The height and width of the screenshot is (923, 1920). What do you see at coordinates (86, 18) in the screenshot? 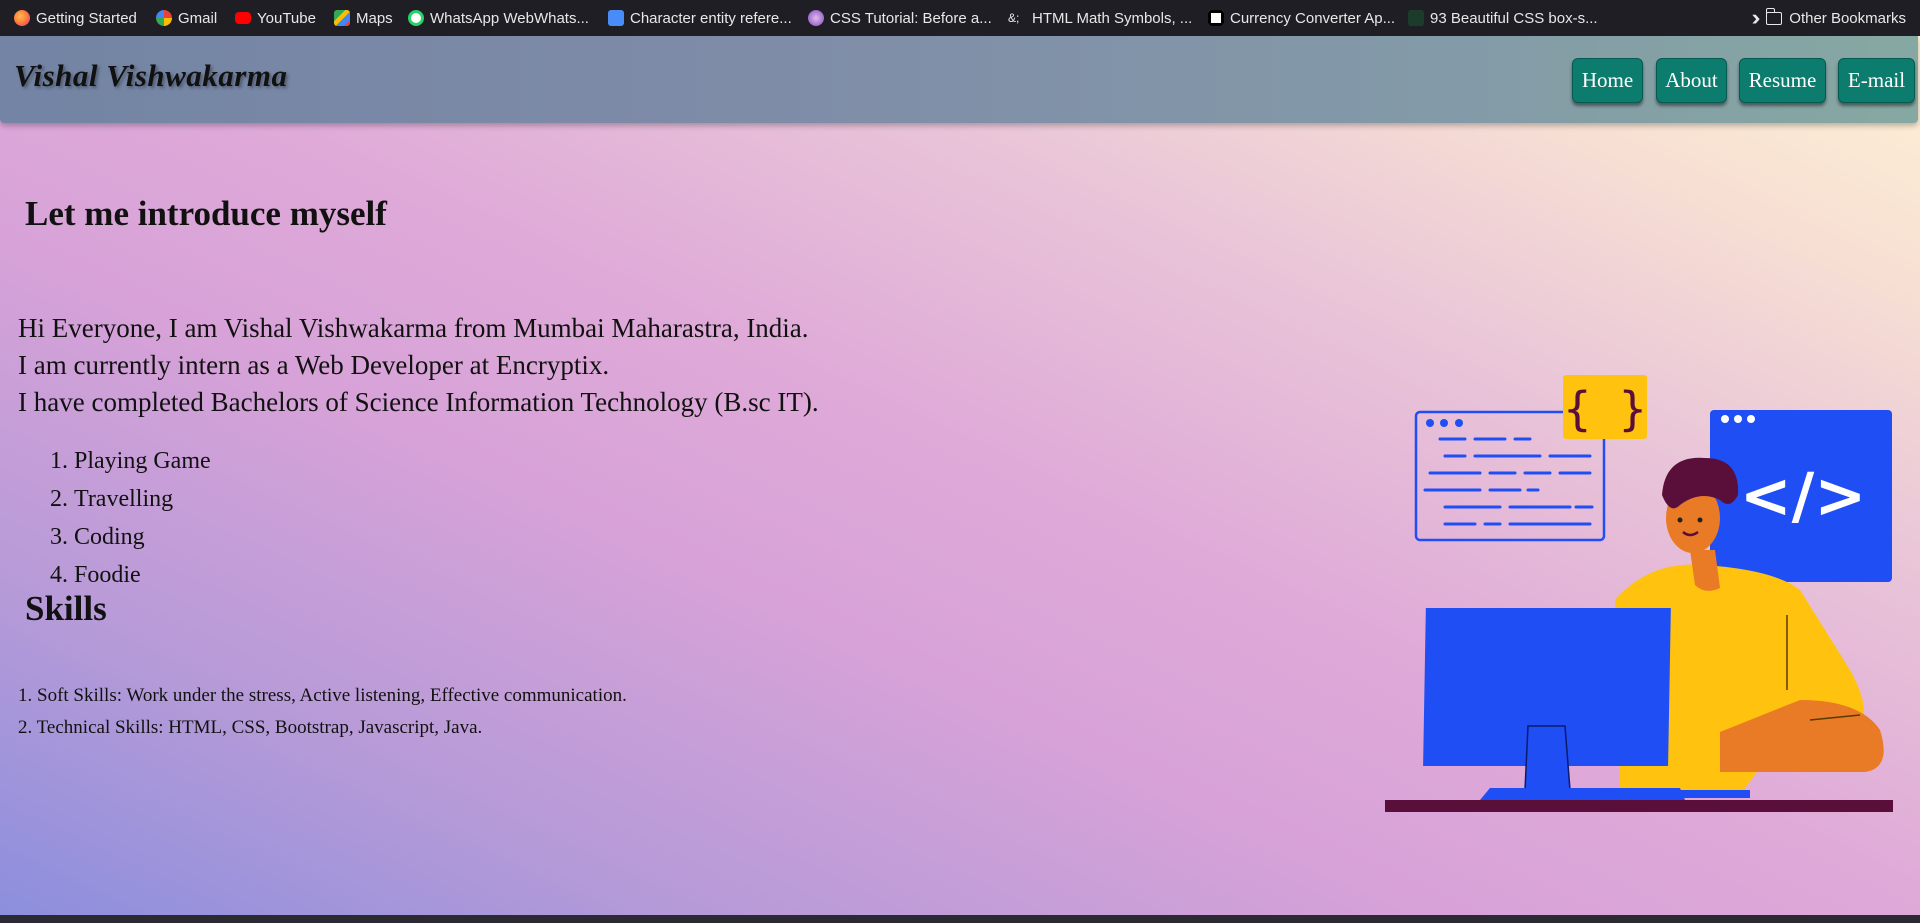
I see `bookmark-label: Getting Started` at bounding box center [86, 18].